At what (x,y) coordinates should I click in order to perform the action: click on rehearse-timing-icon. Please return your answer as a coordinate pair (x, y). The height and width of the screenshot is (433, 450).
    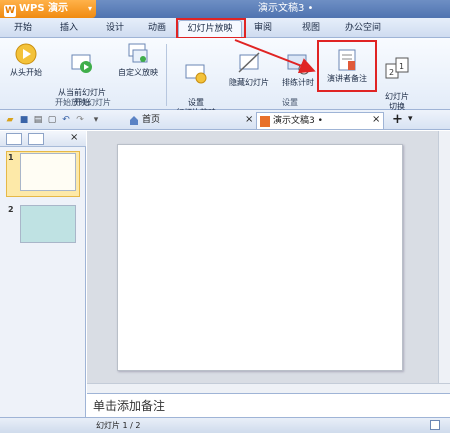
    Looking at the image, I should click on (298, 64).